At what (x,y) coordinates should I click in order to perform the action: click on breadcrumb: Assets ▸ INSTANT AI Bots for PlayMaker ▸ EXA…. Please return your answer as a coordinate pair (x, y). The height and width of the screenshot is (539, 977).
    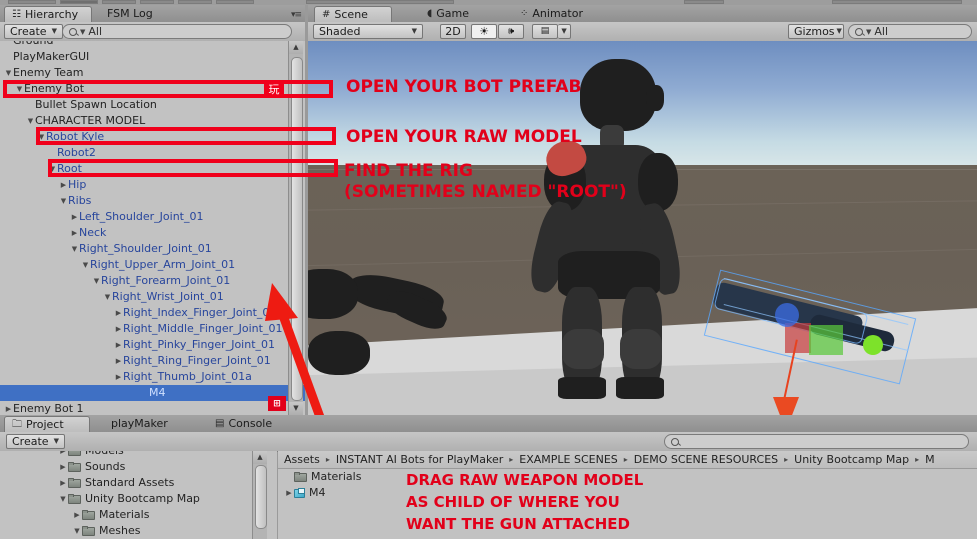
    Looking at the image, I should click on (627, 460).